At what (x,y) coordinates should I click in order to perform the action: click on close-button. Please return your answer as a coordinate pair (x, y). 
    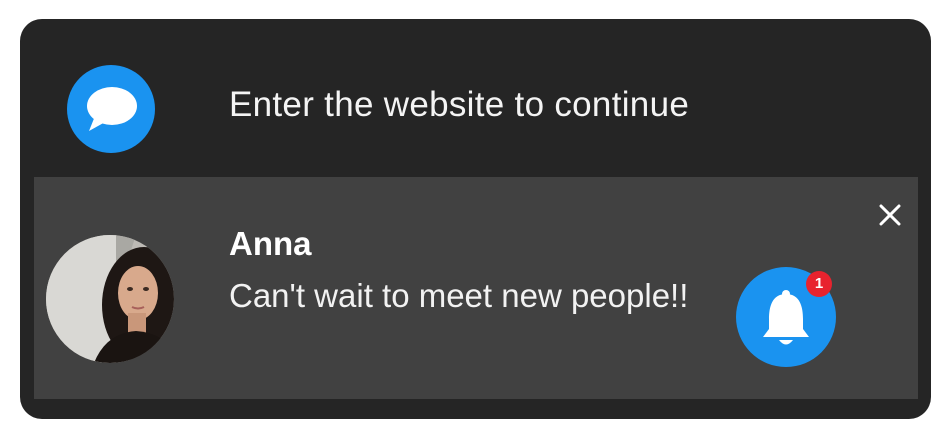
    Looking at the image, I should click on (890, 215).